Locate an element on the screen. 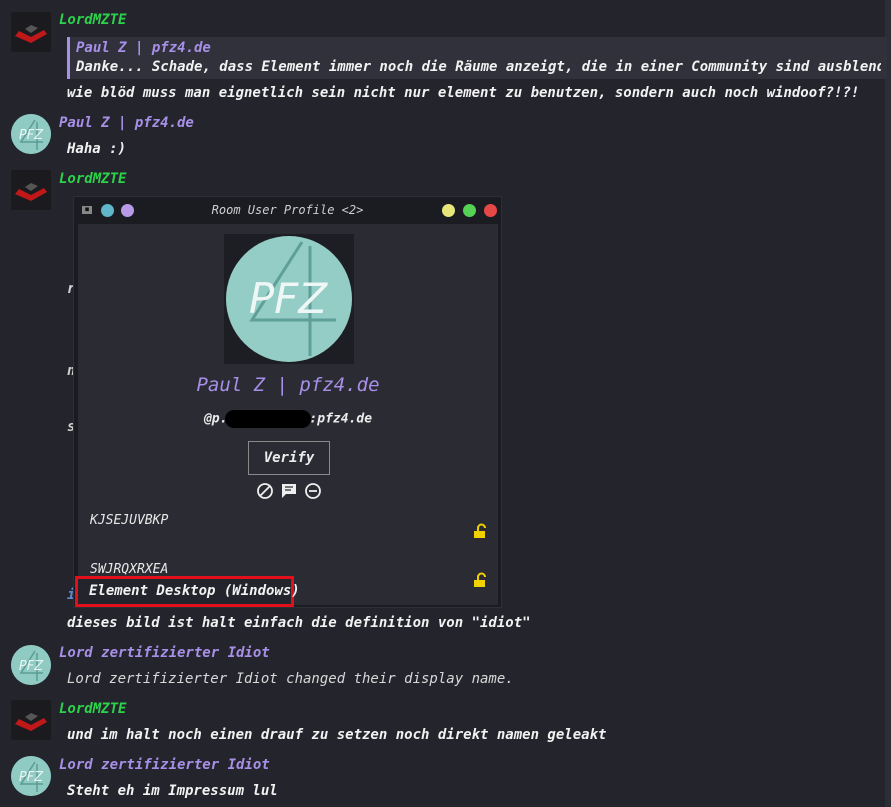 The width and height of the screenshot is (891, 807). reply-sender: Paul Z | pfz4.de is located at coordinates (143, 48).